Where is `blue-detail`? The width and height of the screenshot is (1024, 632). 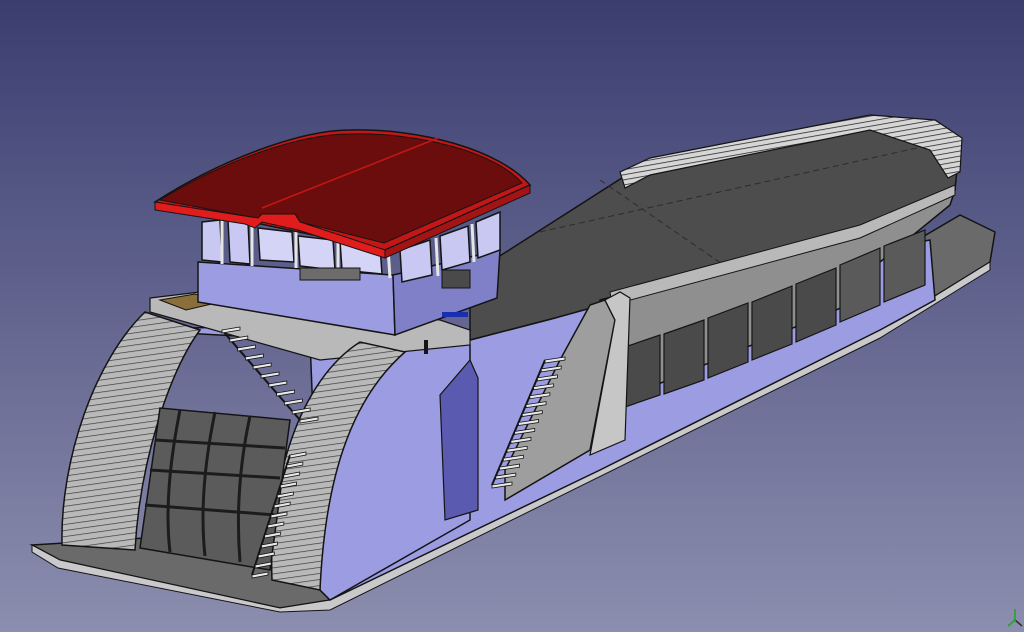 blue-detail is located at coordinates (455, 314).